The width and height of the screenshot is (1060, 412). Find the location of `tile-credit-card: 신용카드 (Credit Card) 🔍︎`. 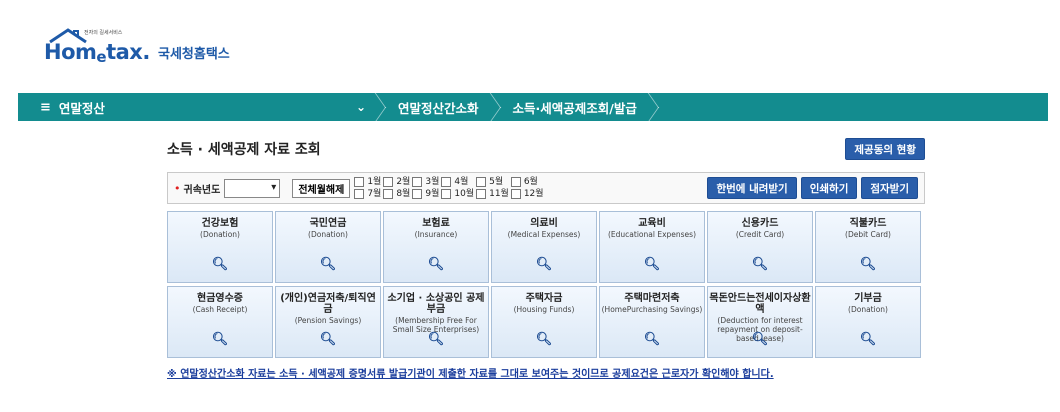

tile-credit-card: 신용카드 (Credit Card) 🔍︎ is located at coordinates (760, 247).